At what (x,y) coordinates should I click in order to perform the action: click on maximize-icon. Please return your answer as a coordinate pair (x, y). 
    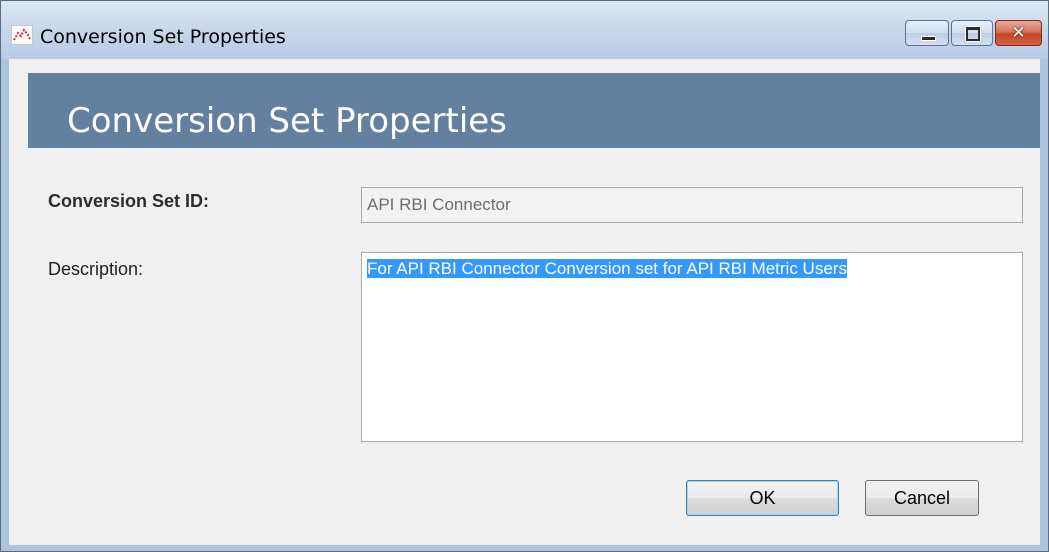
    Looking at the image, I should click on (973, 34).